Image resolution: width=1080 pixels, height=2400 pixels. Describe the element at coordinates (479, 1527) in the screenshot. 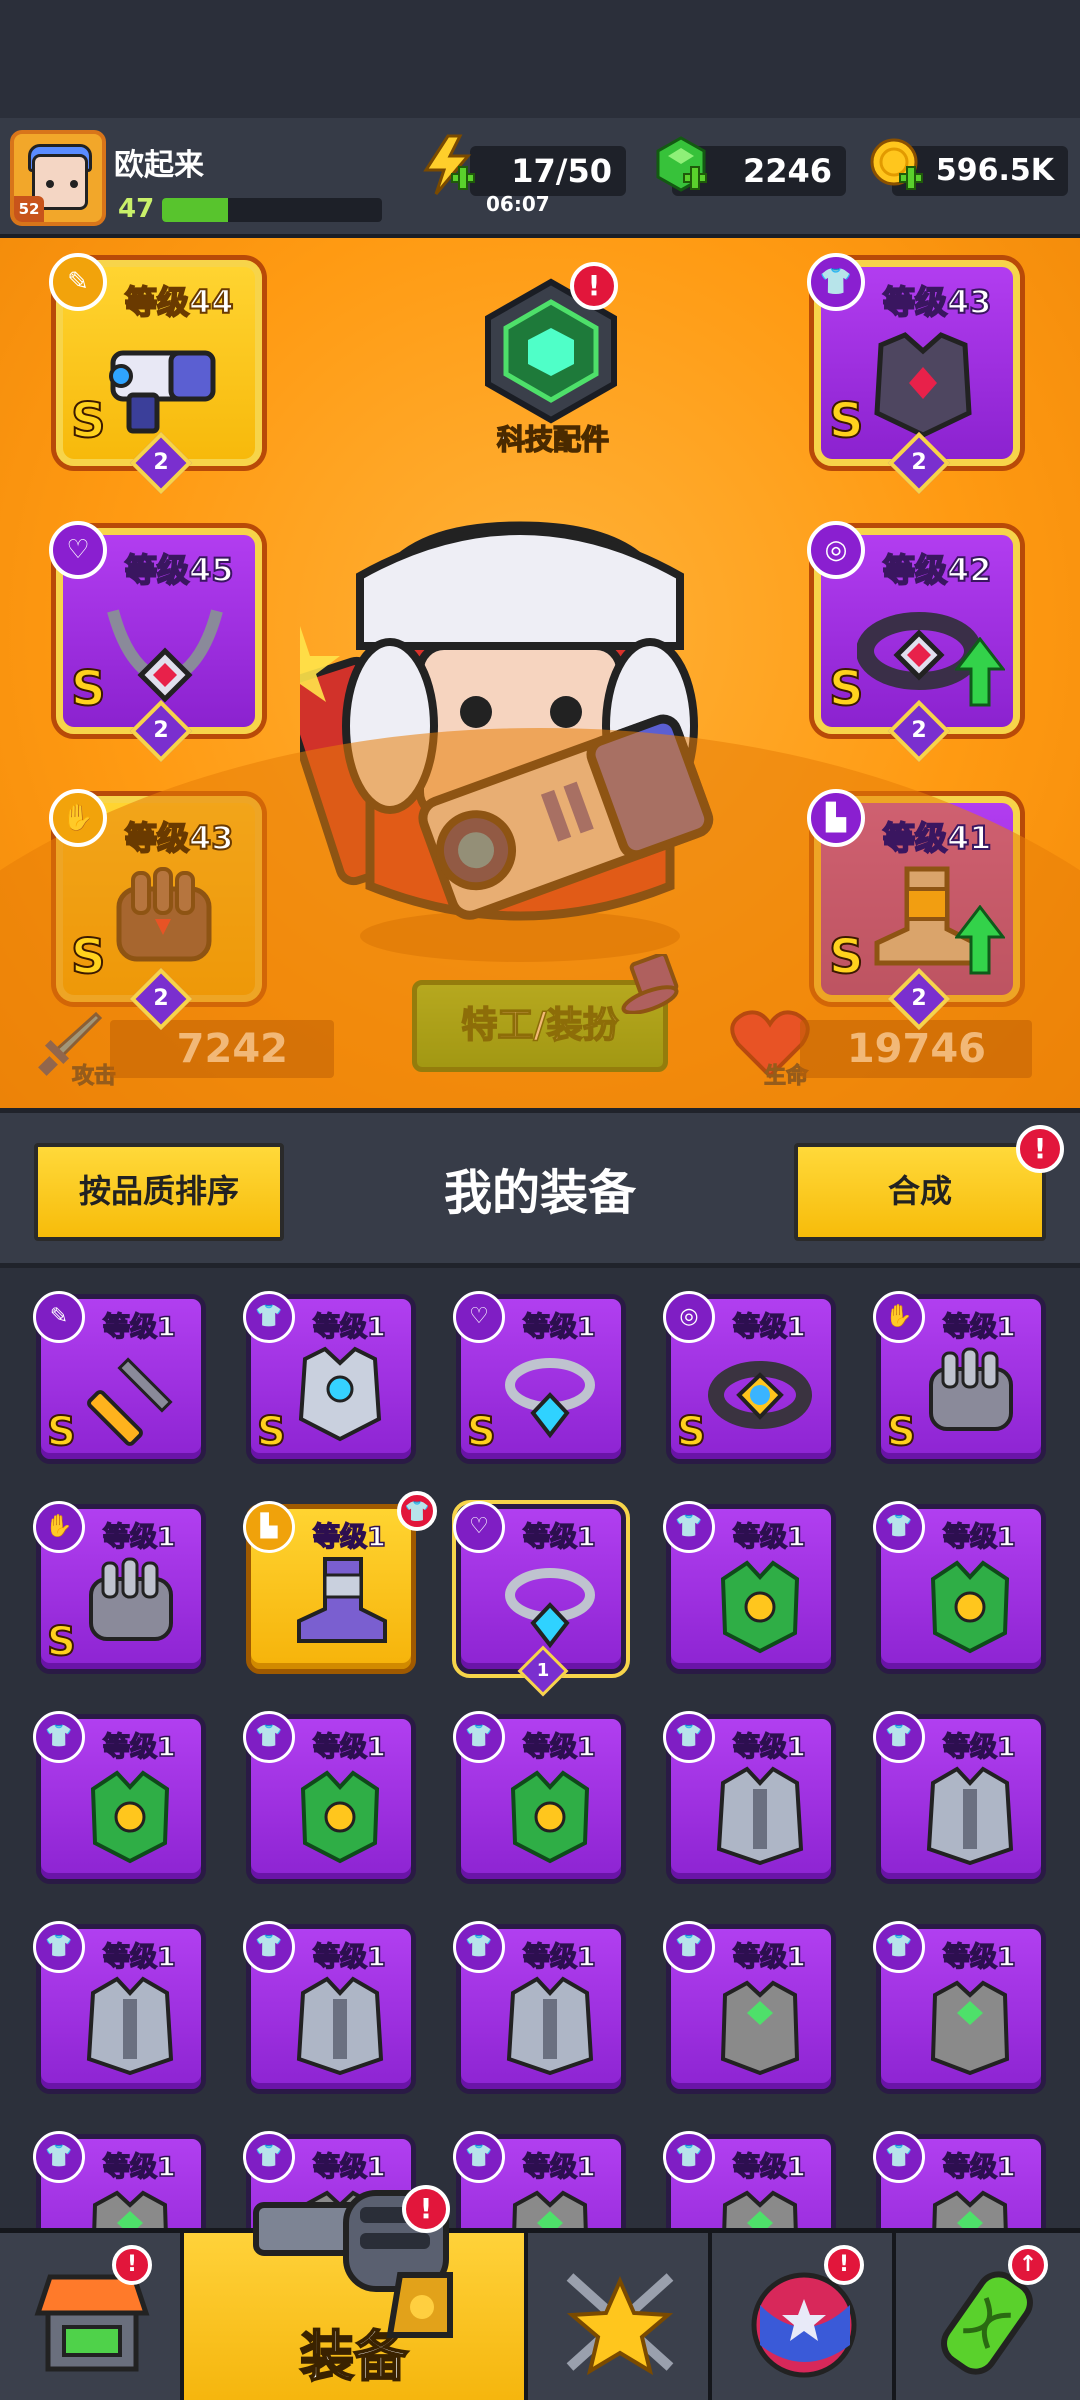

I see `necklace-type-icon: ♡` at that location.